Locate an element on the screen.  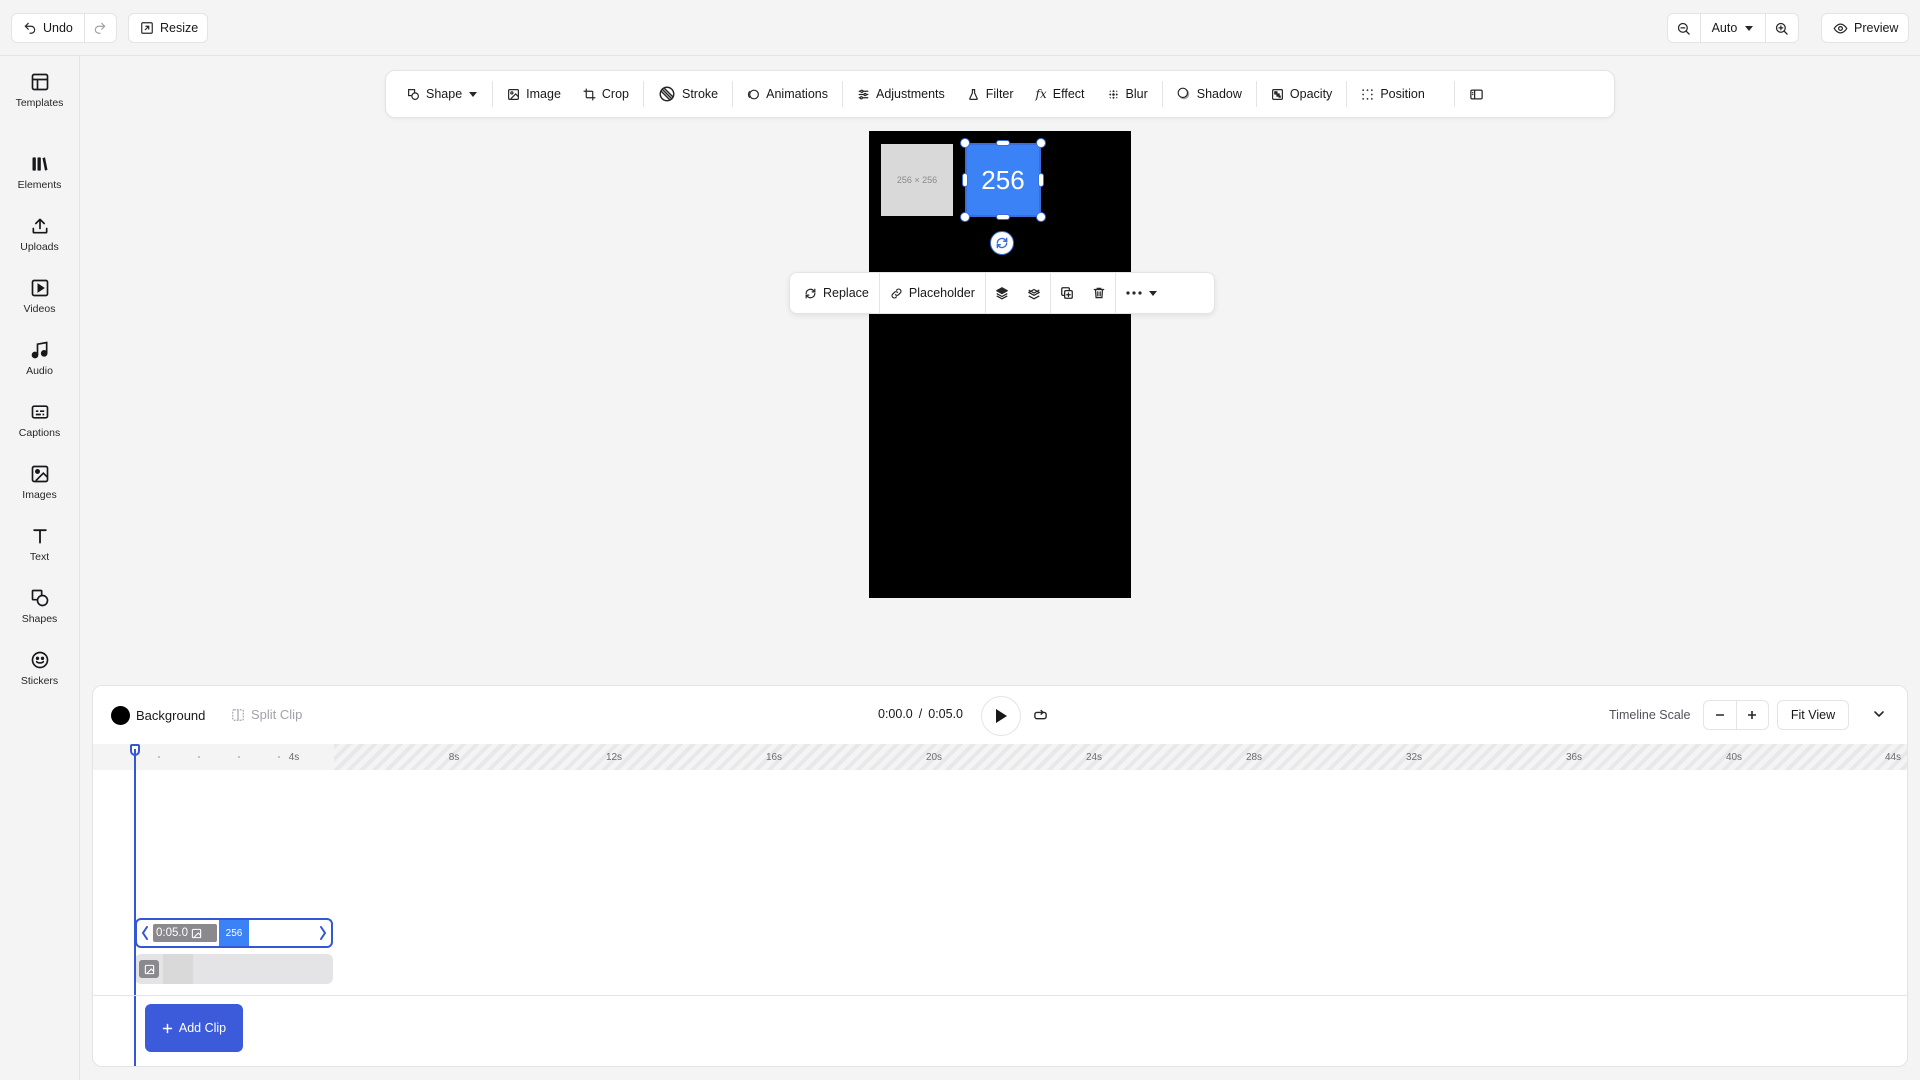
sidebar-item-images: Images is located at coordinates (39, 492).